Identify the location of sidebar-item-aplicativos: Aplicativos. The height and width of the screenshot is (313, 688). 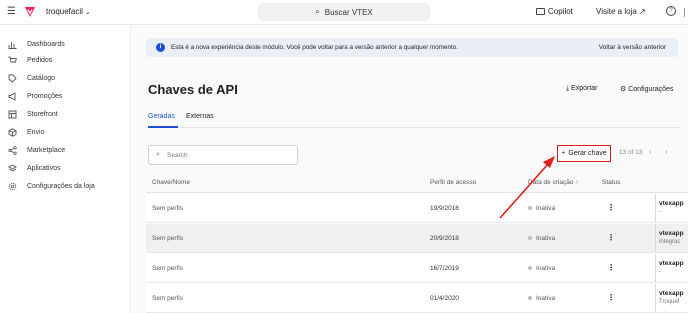
(65, 168).